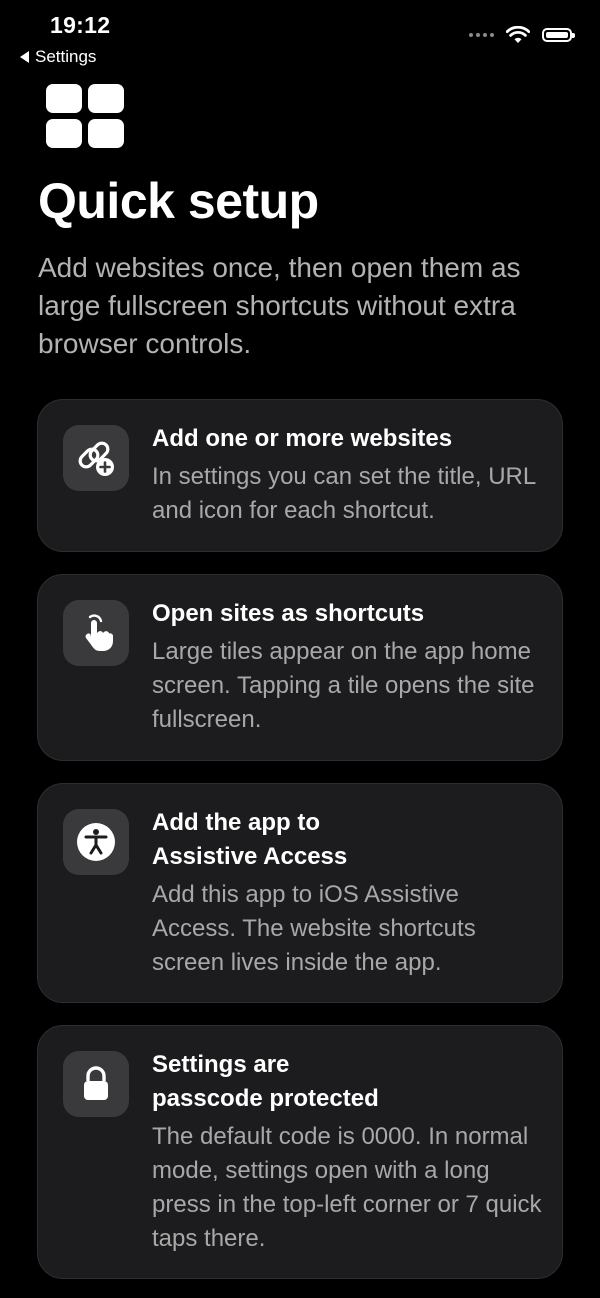  What do you see at coordinates (518, 34) in the screenshot?
I see `wifi-icon` at bounding box center [518, 34].